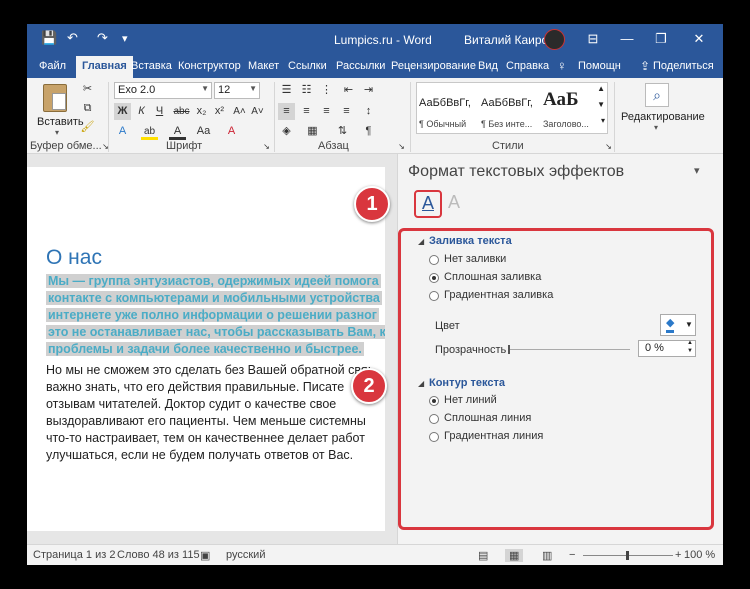  I want to click on redo-icon: ↷, so click(102, 38).